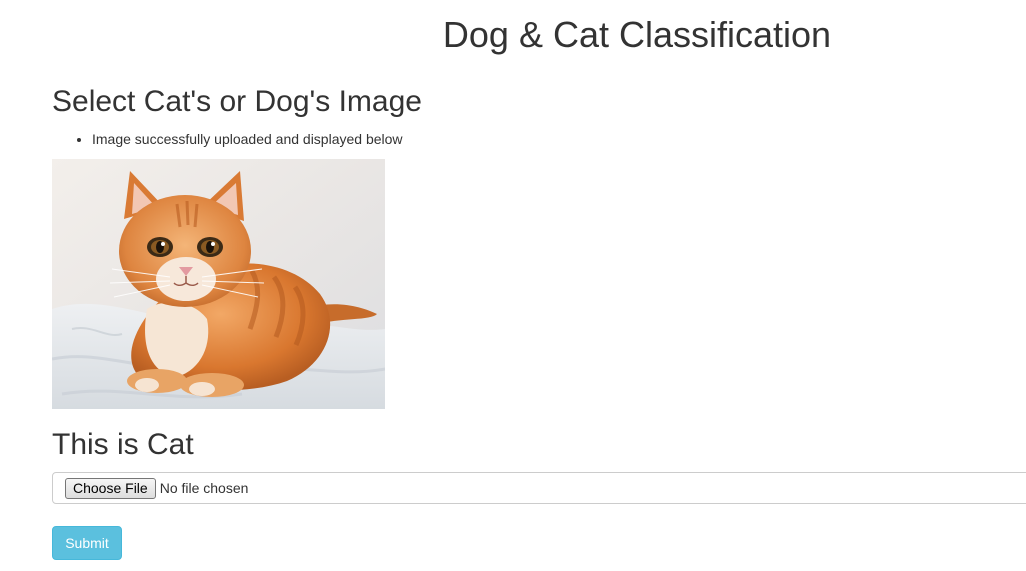  Describe the element at coordinates (218, 284) in the screenshot. I see `uploaded-cat-image` at that location.